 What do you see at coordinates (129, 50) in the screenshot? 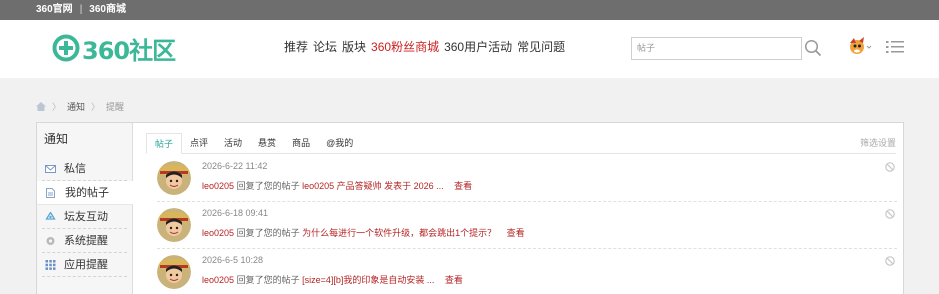
I see `logo-text: 360社区` at bounding box center [129, 50].